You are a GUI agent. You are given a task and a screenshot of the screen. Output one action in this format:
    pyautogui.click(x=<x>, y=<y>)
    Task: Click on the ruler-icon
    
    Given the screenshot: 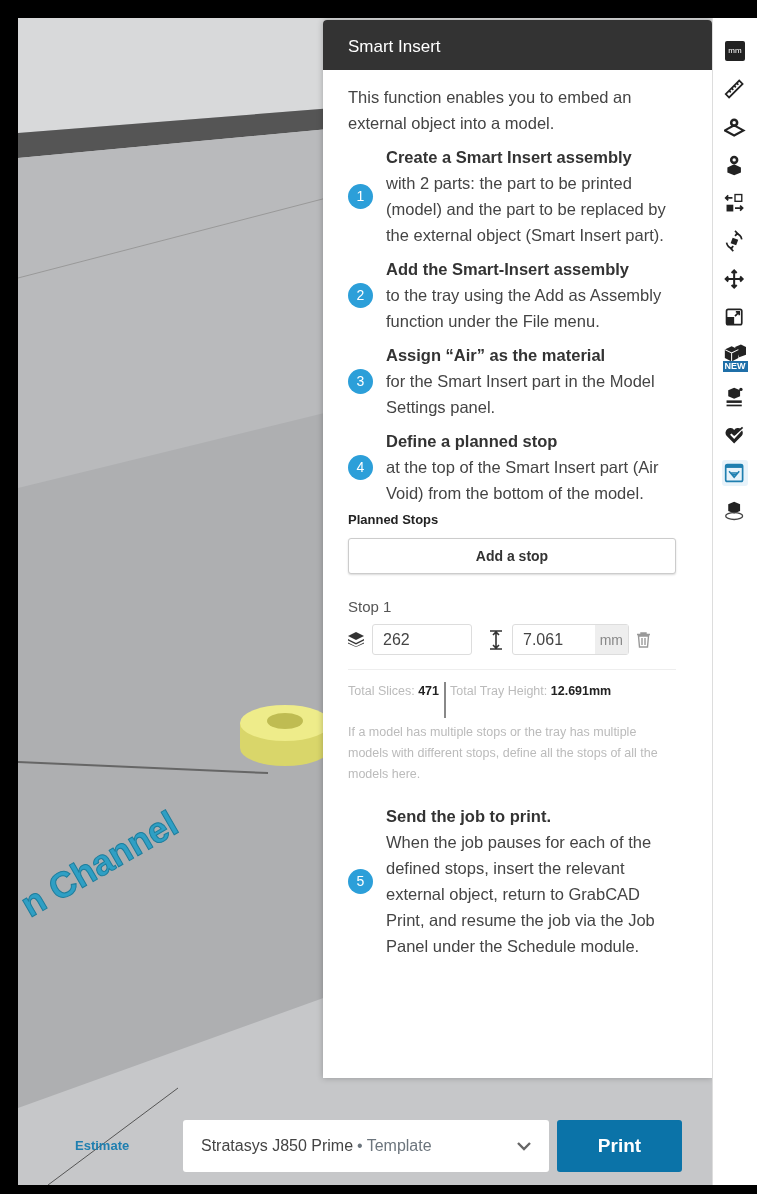 What is the action you would take?
    pyautogui.click(x=735, y=89)
    